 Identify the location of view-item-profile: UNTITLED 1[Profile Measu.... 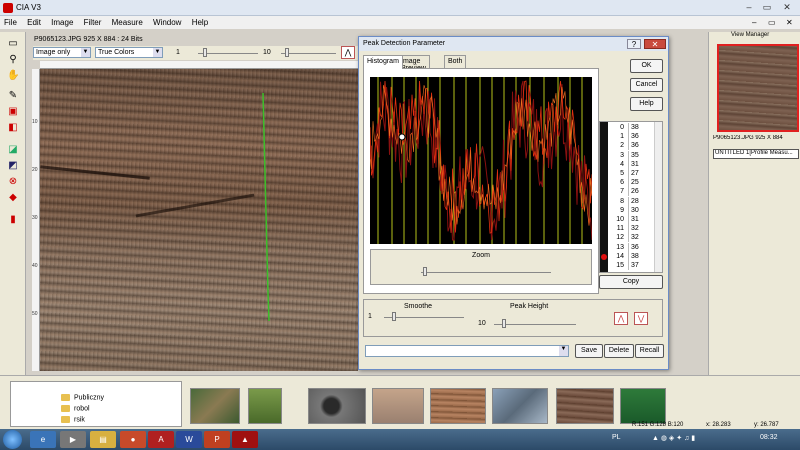
(756, 154).